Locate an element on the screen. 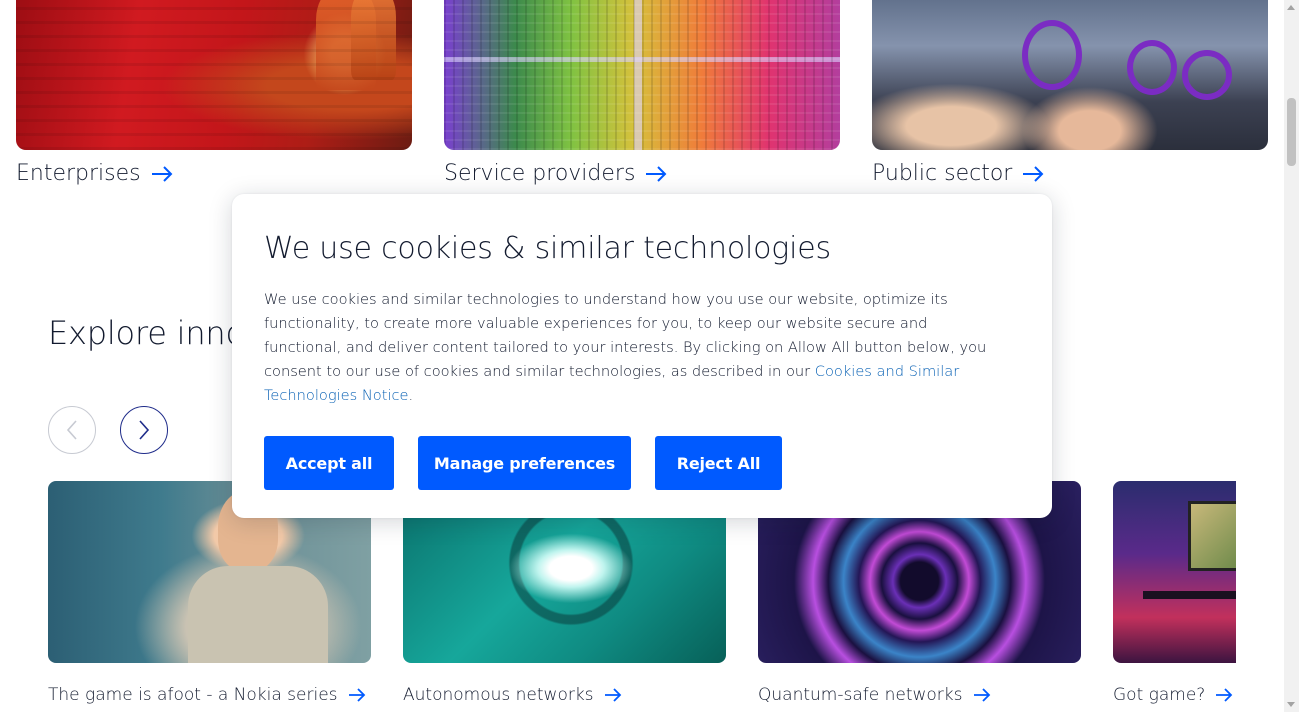 Image resolution: width=1299 pixels, height=712 pixels. public-sector-image is located at coordinates (1070, 75).